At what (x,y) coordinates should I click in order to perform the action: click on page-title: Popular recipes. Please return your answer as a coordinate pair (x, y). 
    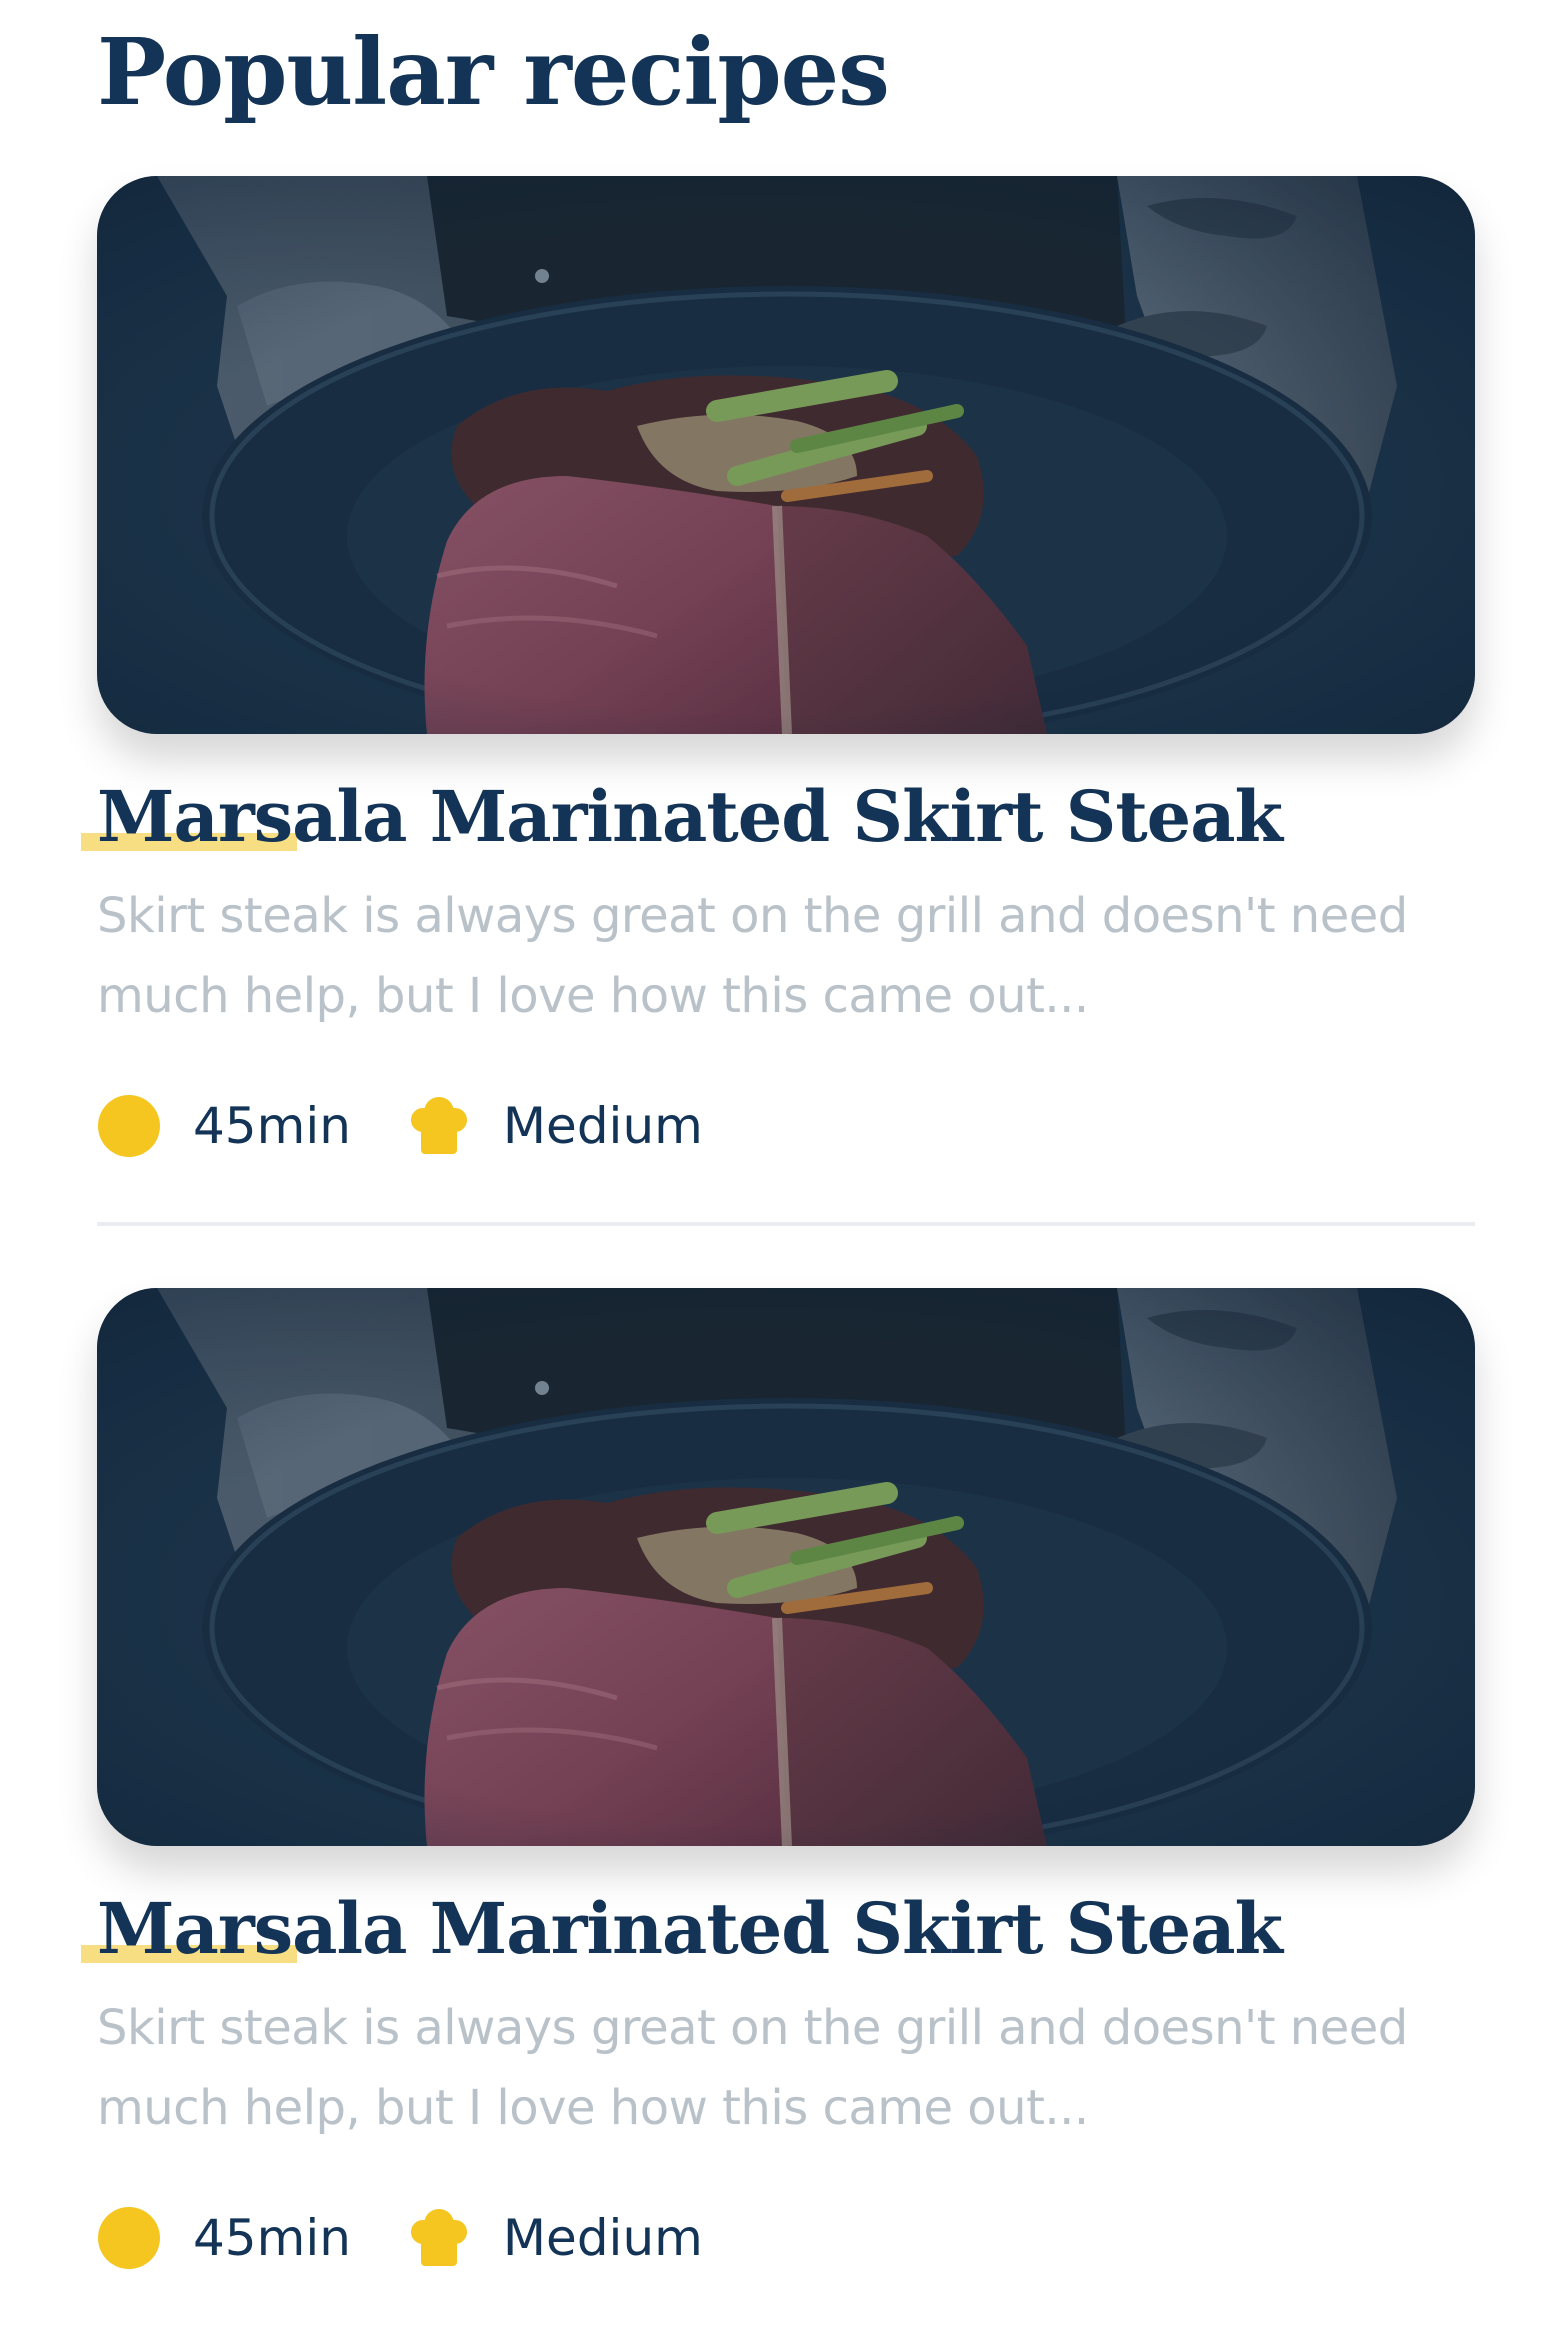
    Looking at the image, I should click on (493, 72).